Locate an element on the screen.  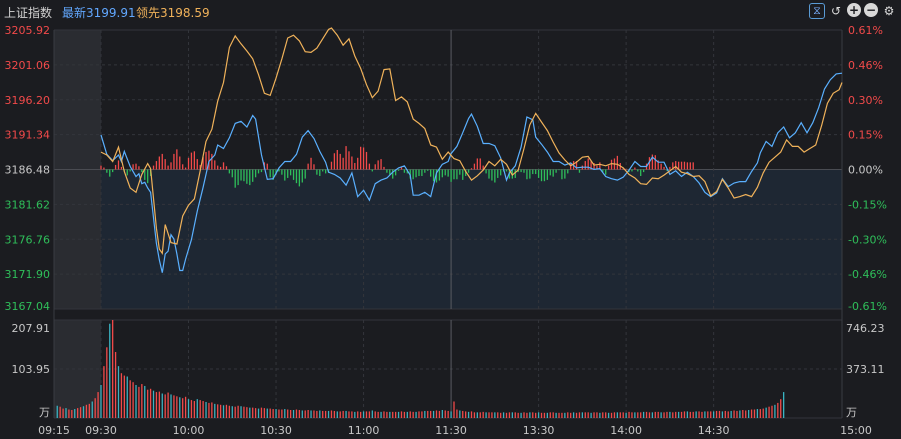
price-tick-label: 3191.34 is located at coordinates (28, 135).